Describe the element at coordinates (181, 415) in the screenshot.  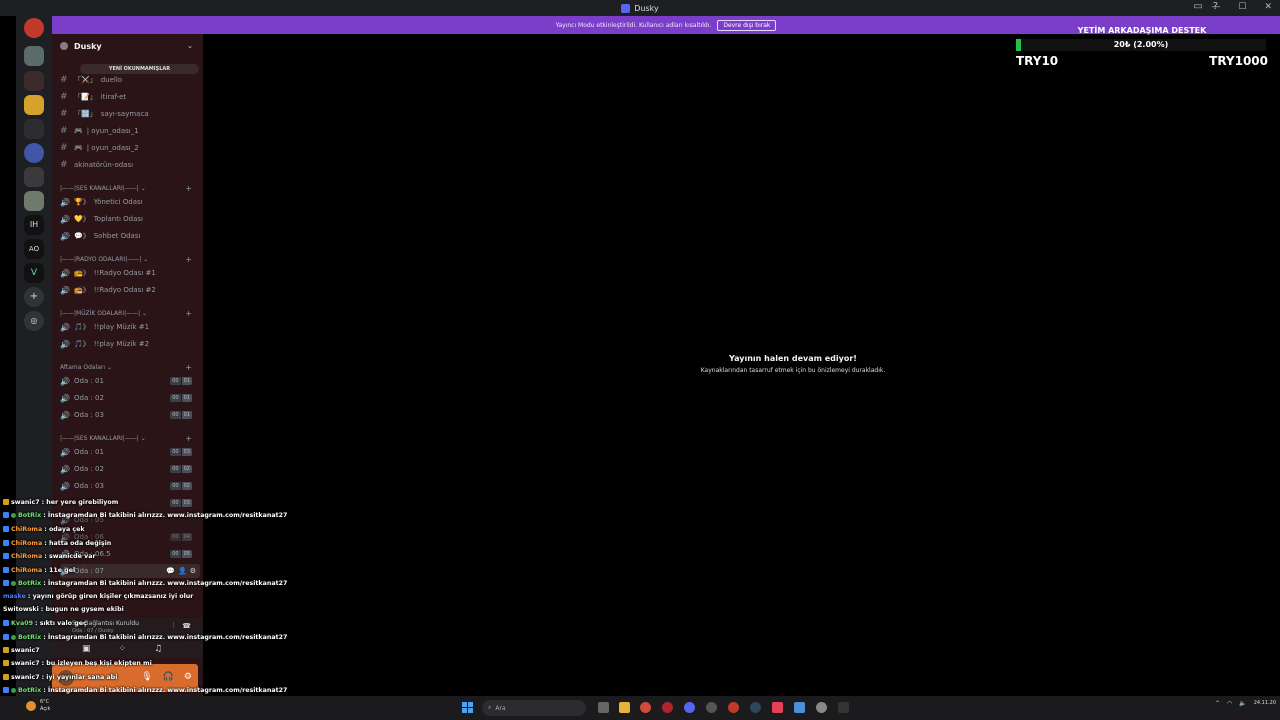
I see `user-limit-badge: 00 01` at that location.